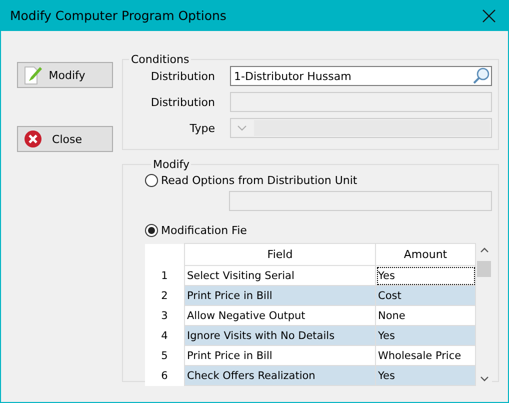  Describe the element at coordinates (319, 180) in the screenshot. I see `radio-option: Read Options from Distribution Unit` at that location.